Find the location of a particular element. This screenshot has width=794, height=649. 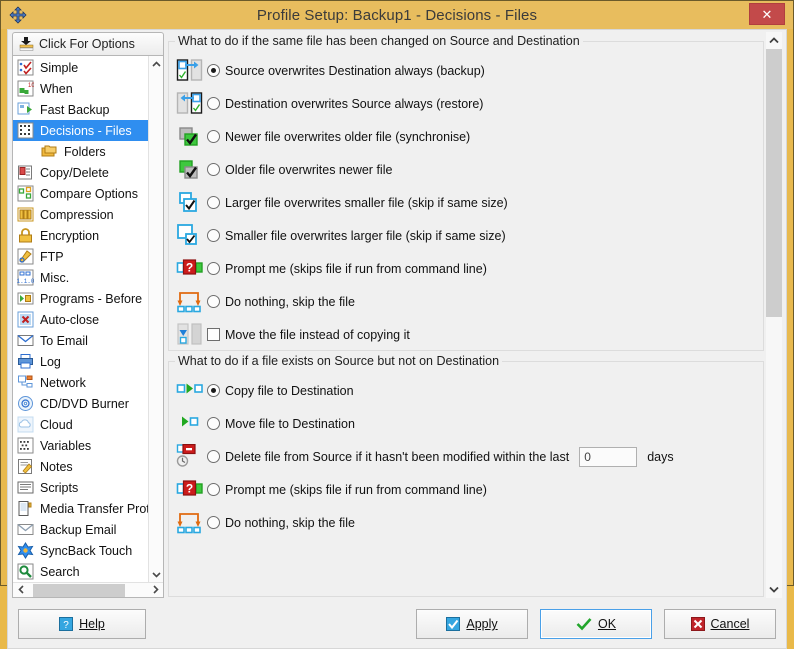

prompt-me-icon: ? is located at coordinates (190, 269).